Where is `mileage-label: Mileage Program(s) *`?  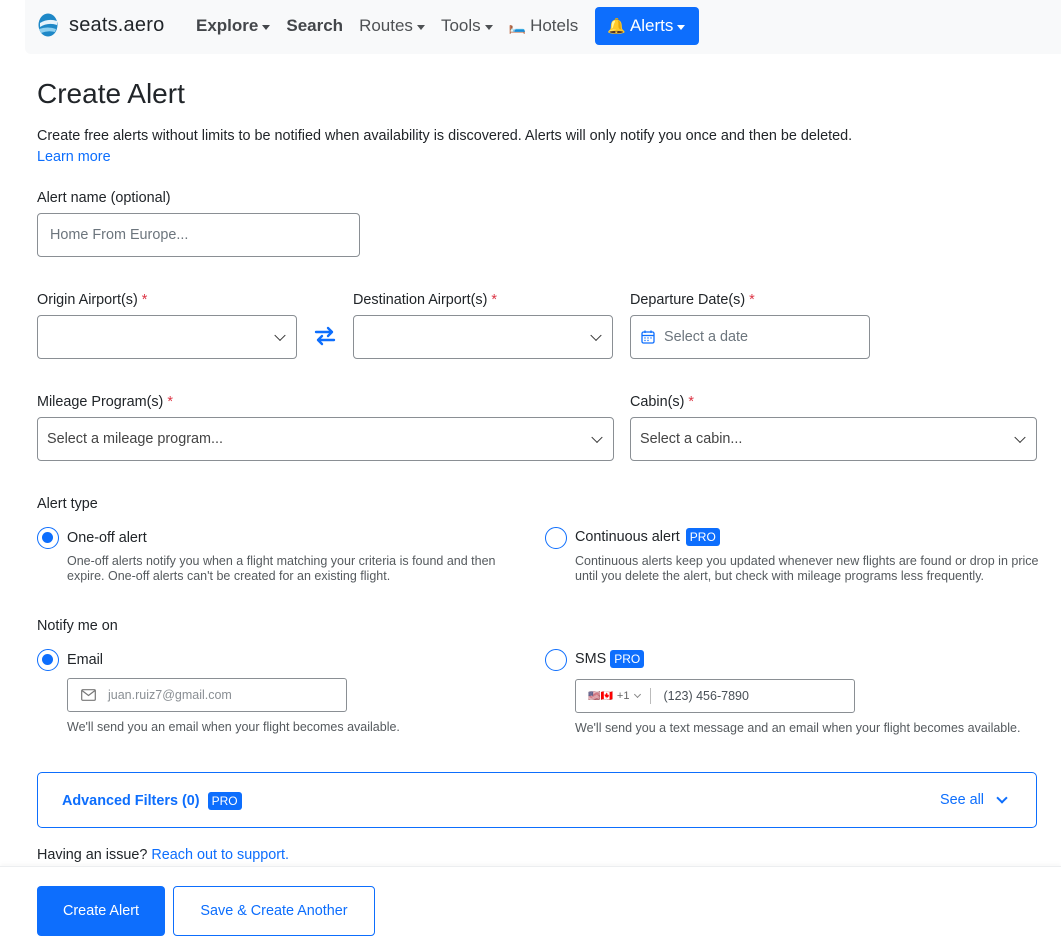 mileage-label: Mileage Program(s) * is located at coordinates (105, 402).